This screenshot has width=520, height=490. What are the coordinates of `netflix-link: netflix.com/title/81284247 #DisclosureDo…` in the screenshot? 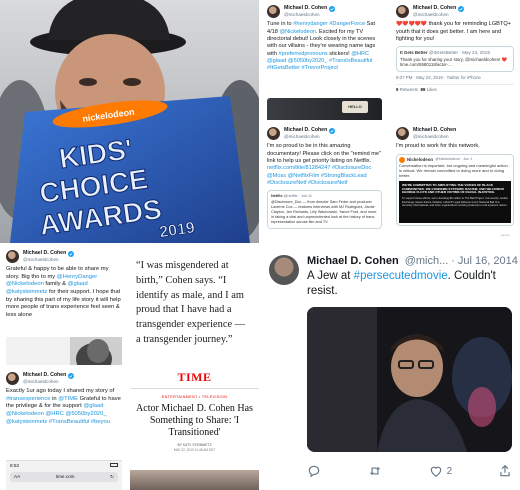 It's located at (319, 175).